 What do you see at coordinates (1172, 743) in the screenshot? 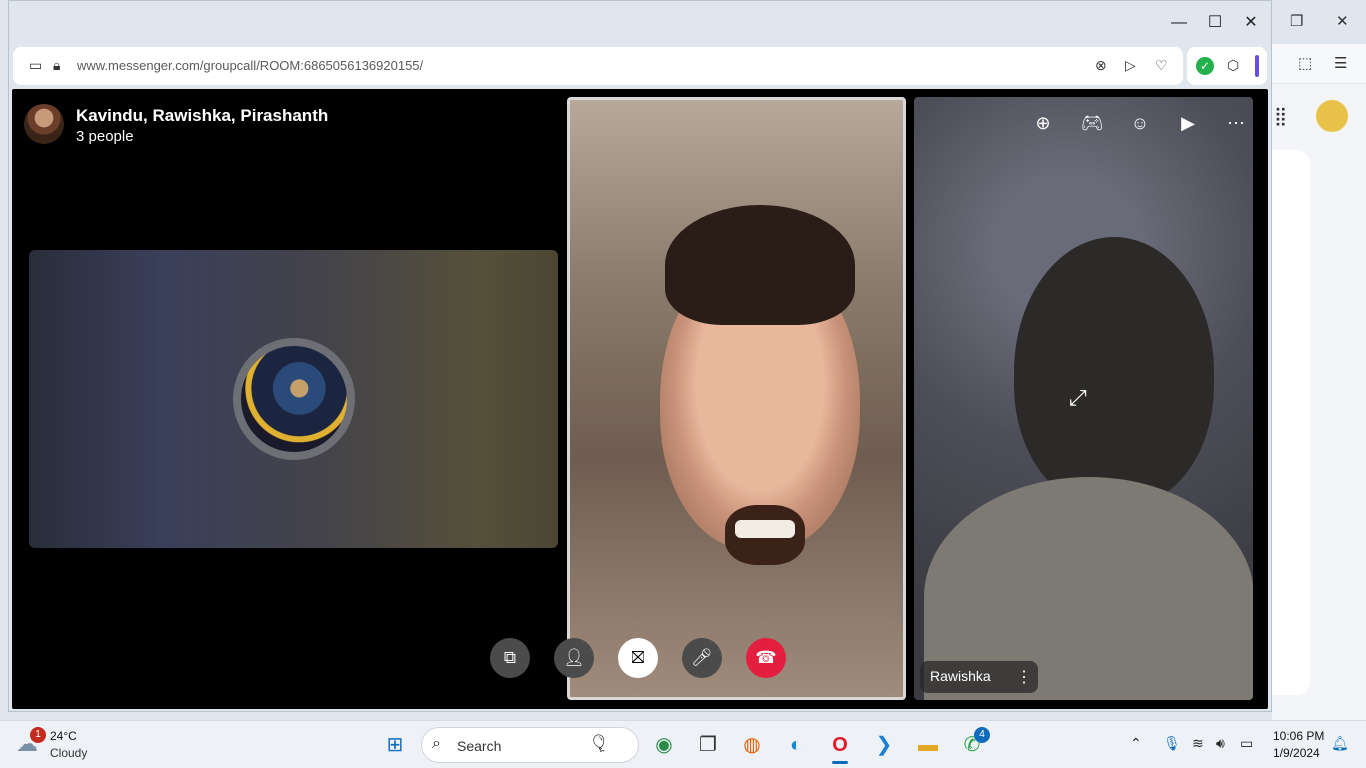
I see `microphone-tray-icon: 🎙︎` at bounding box center [1172, 743].